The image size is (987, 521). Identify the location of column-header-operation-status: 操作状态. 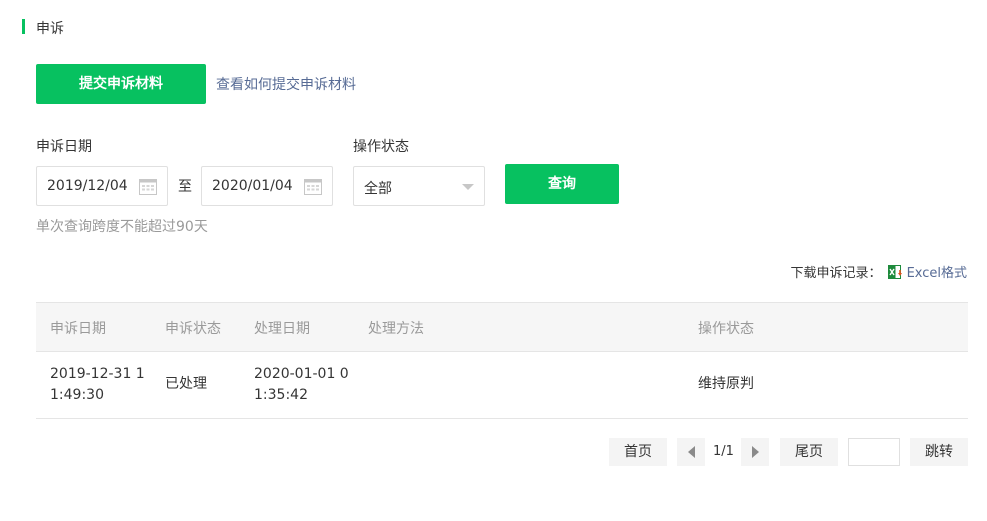
(726, 329).